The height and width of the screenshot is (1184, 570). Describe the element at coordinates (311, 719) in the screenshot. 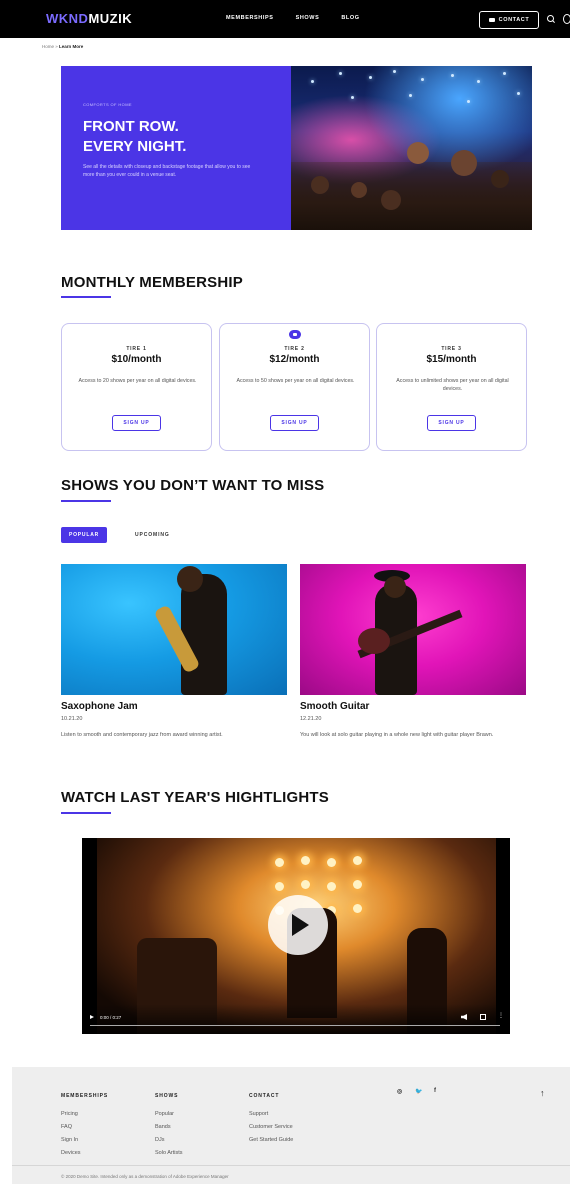

I see `show-date-2: 12.21.20` at that location.